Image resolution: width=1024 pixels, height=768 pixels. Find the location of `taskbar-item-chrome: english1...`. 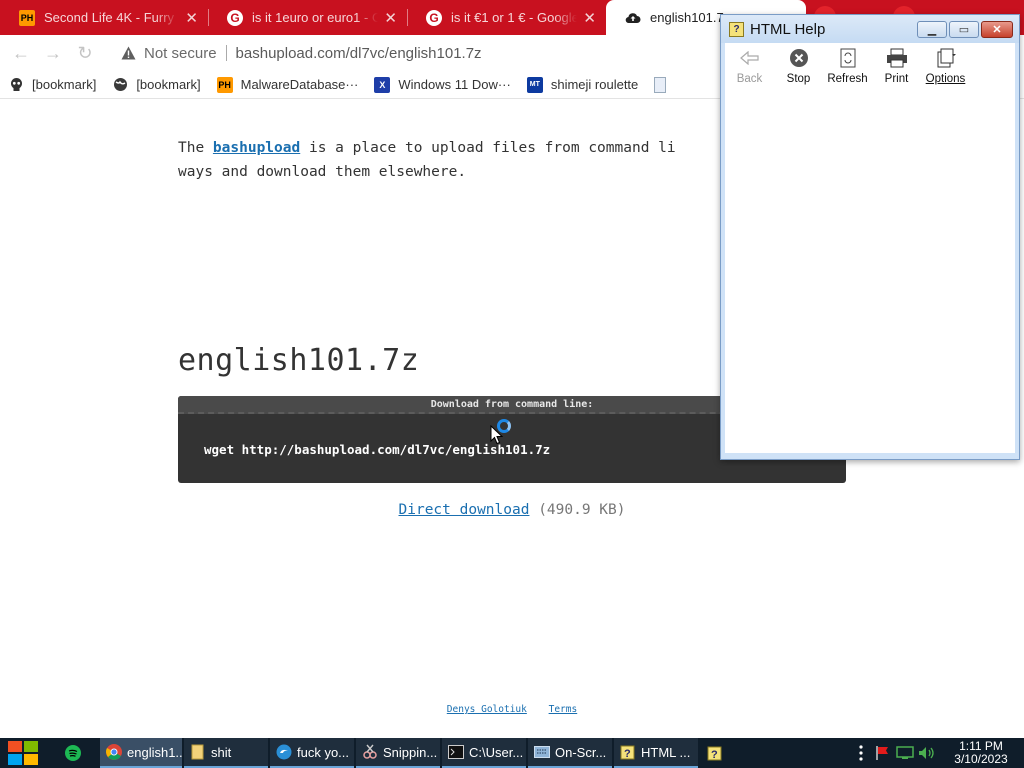

taskbar-item-chrome: english1... is located at coordinates (141, 753).